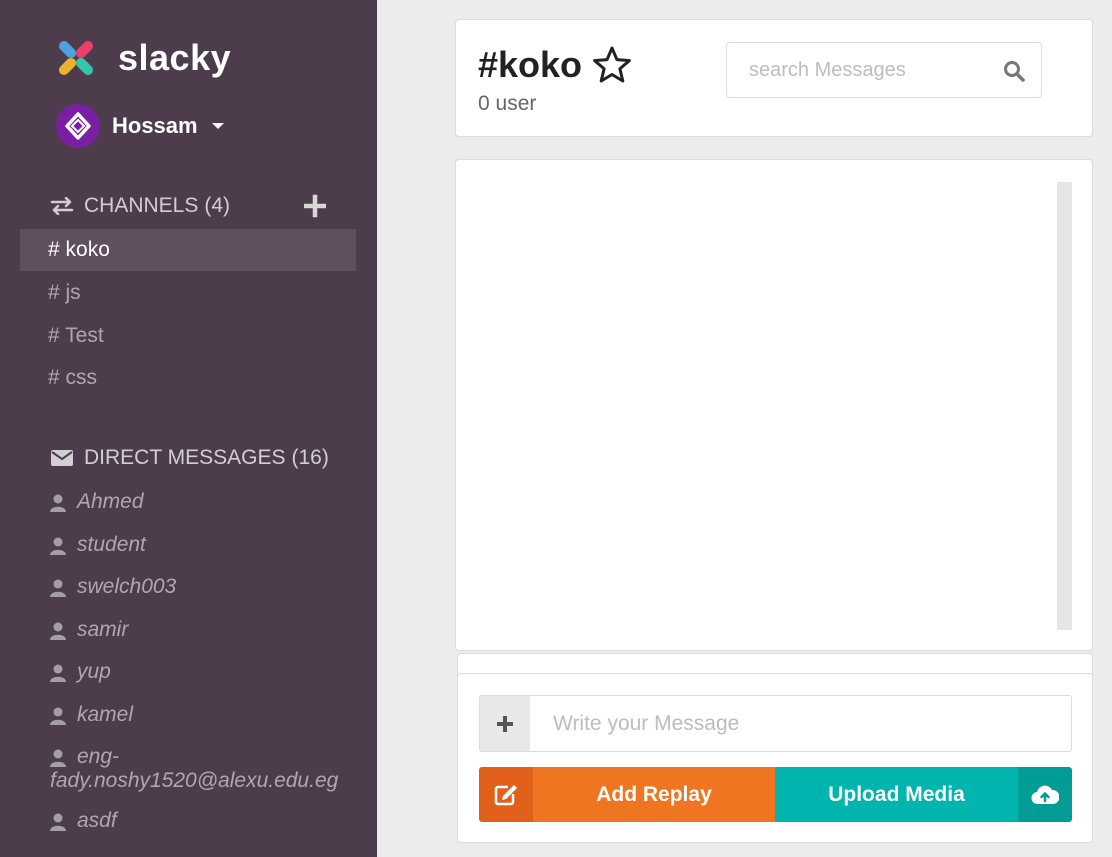  I want to click on dm-item-label: samir, so click(103, 629).